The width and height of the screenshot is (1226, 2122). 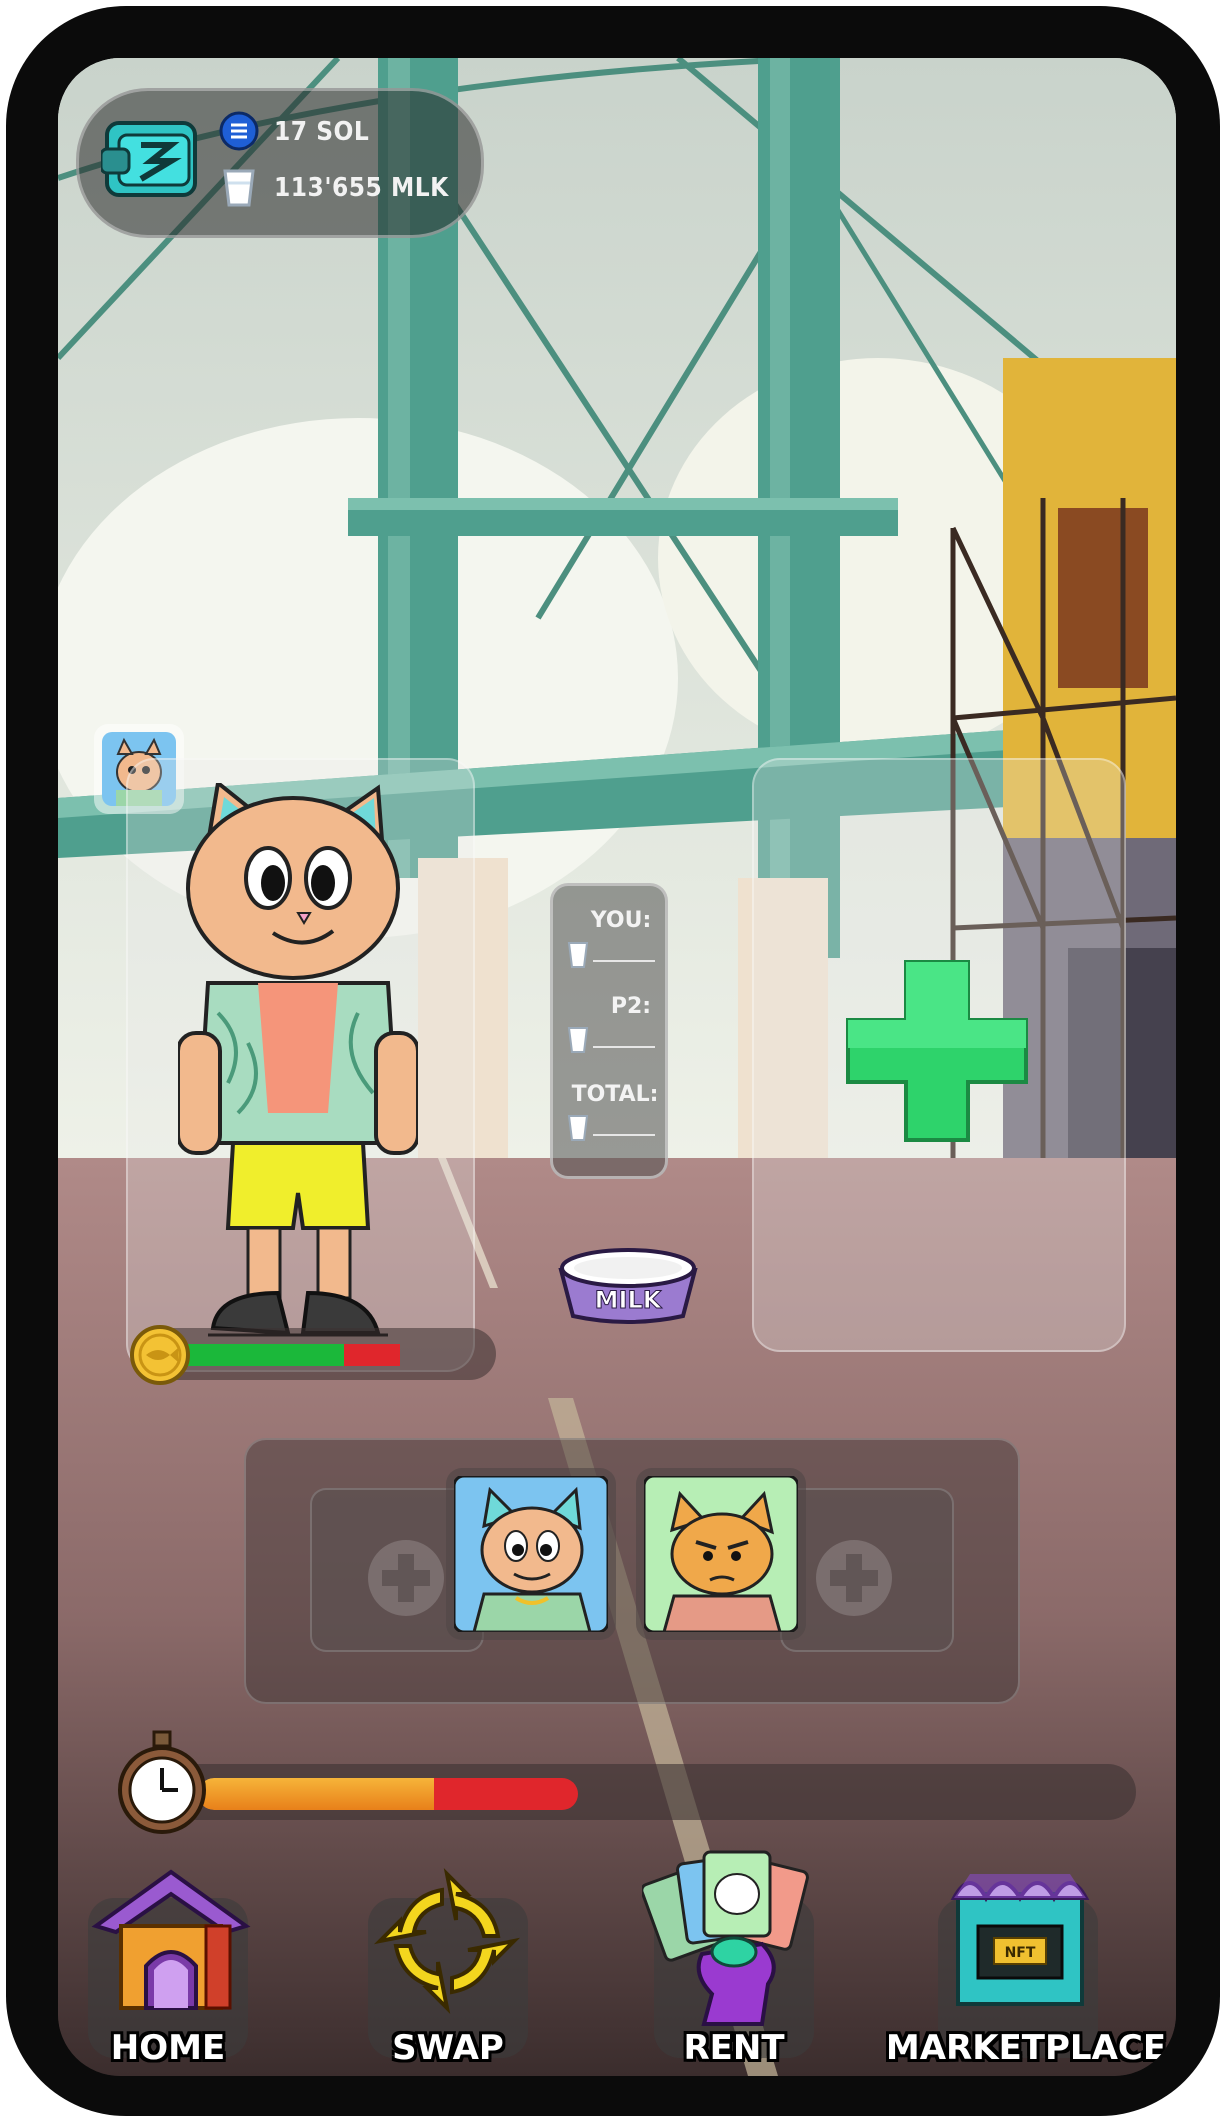 What do you see at coordinates (734, 2048) in the screenshot?
I see `nav-rent-label: RENT` at bounding box center [734, 2048].